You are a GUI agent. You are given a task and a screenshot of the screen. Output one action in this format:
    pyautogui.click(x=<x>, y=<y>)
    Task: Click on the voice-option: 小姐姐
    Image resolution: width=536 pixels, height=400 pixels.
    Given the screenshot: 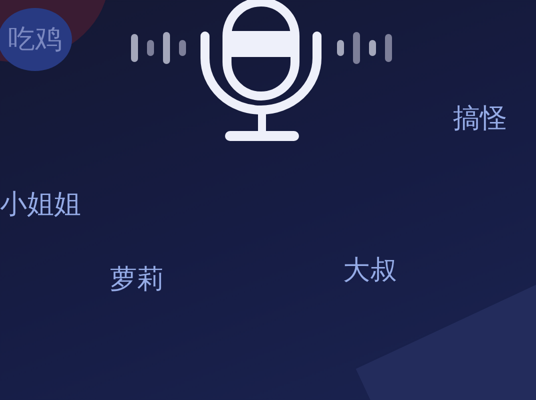 What is the action you would take?
    pyautogui.click(x=40, y=204)
    